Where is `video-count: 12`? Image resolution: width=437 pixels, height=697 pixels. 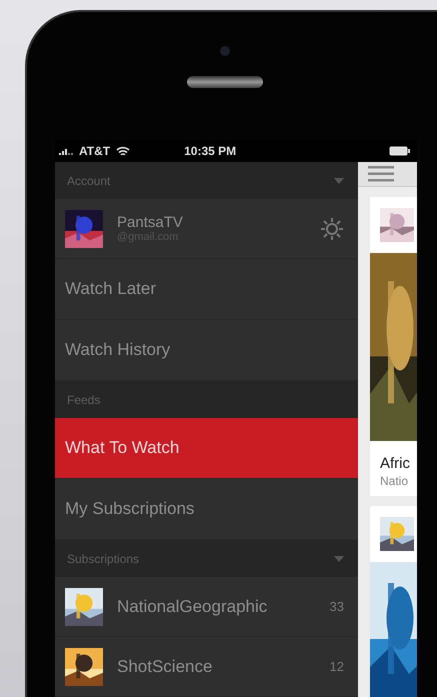
video-count: 12 is located at coordinates (337, 666).